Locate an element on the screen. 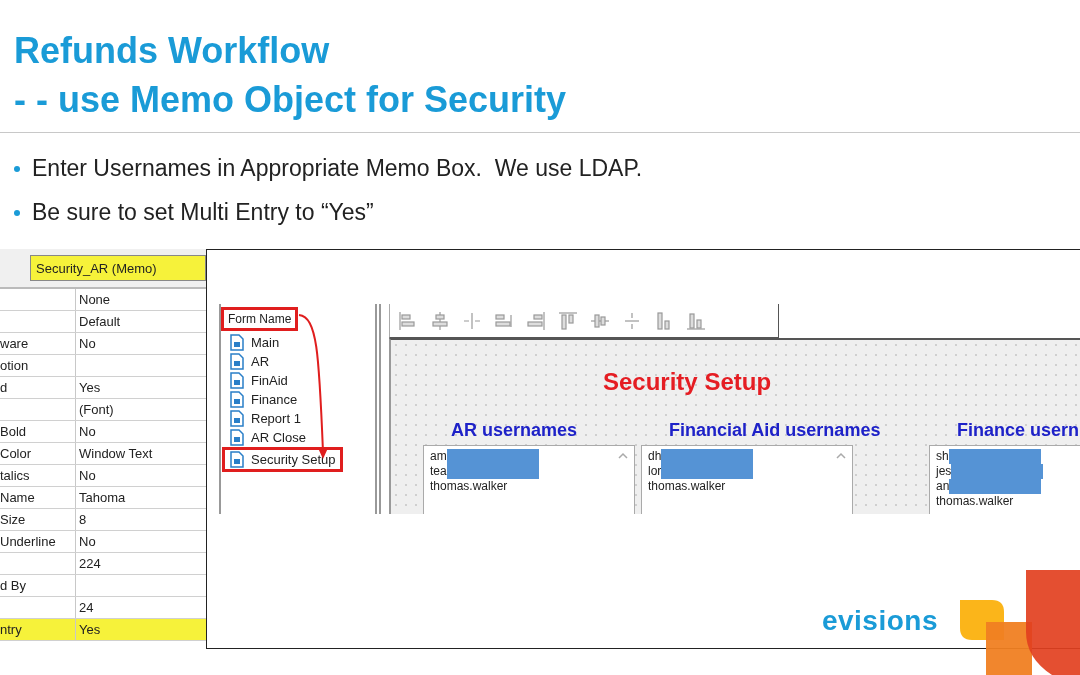 This screenshot has width=1080, height=675. tree-item: Report 1 is located at coordinates (265, 418).